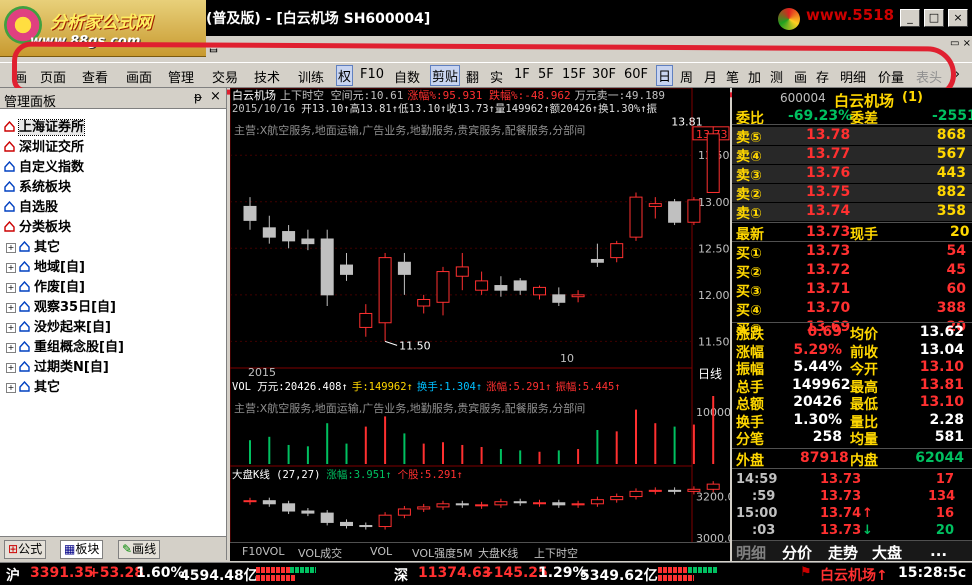  I want to click on tree-item: + 观察35日[自], so click(113, 306).